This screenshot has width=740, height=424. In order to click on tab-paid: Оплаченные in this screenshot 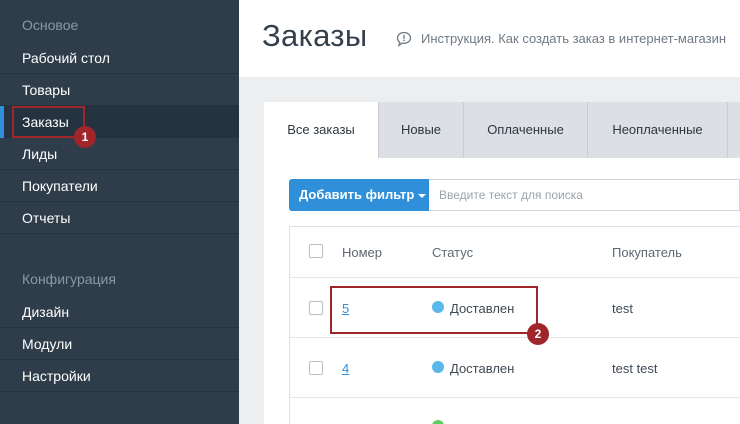, I will do `click(525, 130)`.